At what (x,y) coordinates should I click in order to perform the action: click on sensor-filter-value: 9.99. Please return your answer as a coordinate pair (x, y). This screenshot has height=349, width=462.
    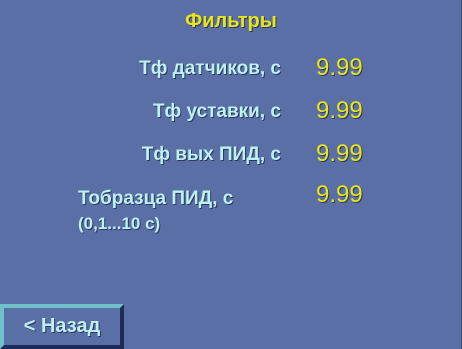
    Looking at the image, I should click on (339, 68).